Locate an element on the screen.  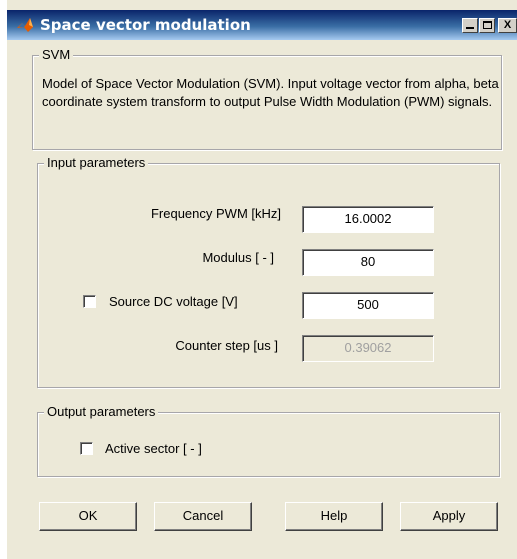
maximize-button is located at coordinates (487, 25).